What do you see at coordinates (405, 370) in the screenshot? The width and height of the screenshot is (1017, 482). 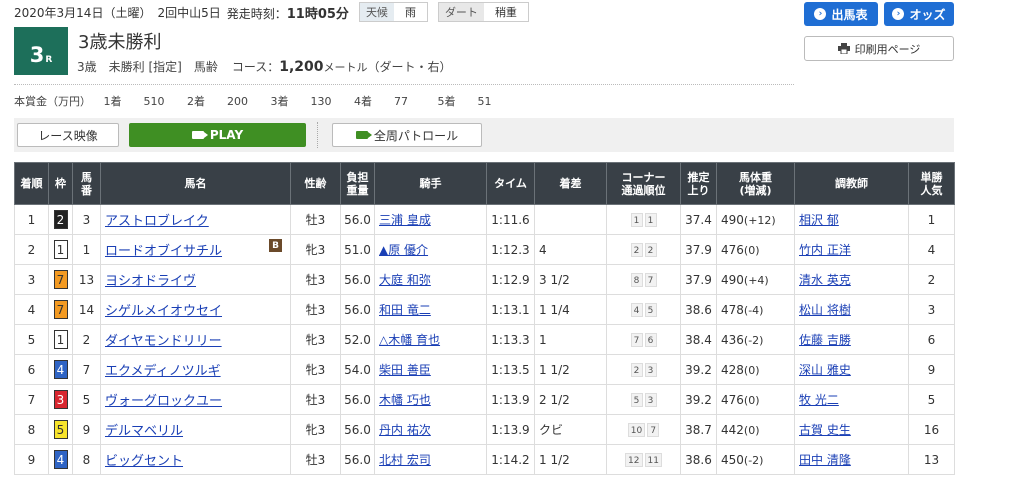 I see `jockey-link: 柴田 善臣` at bounding box center [405, 370].